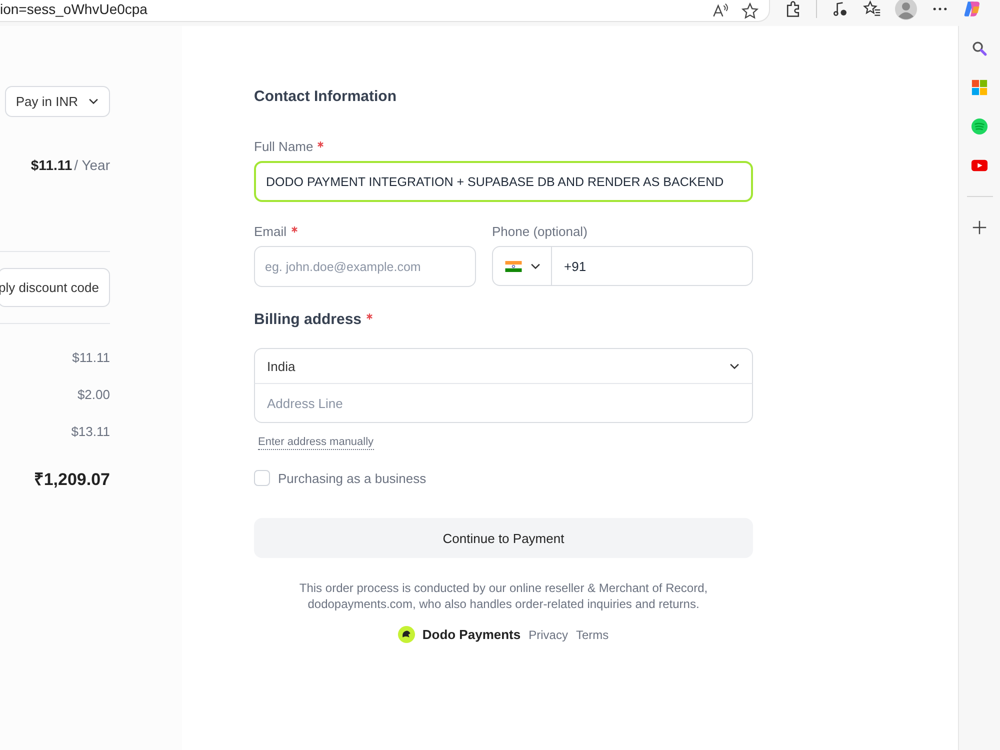  I want to click on address-bar: ion=sess_oWhvUe0cpa, so click(385, 11).